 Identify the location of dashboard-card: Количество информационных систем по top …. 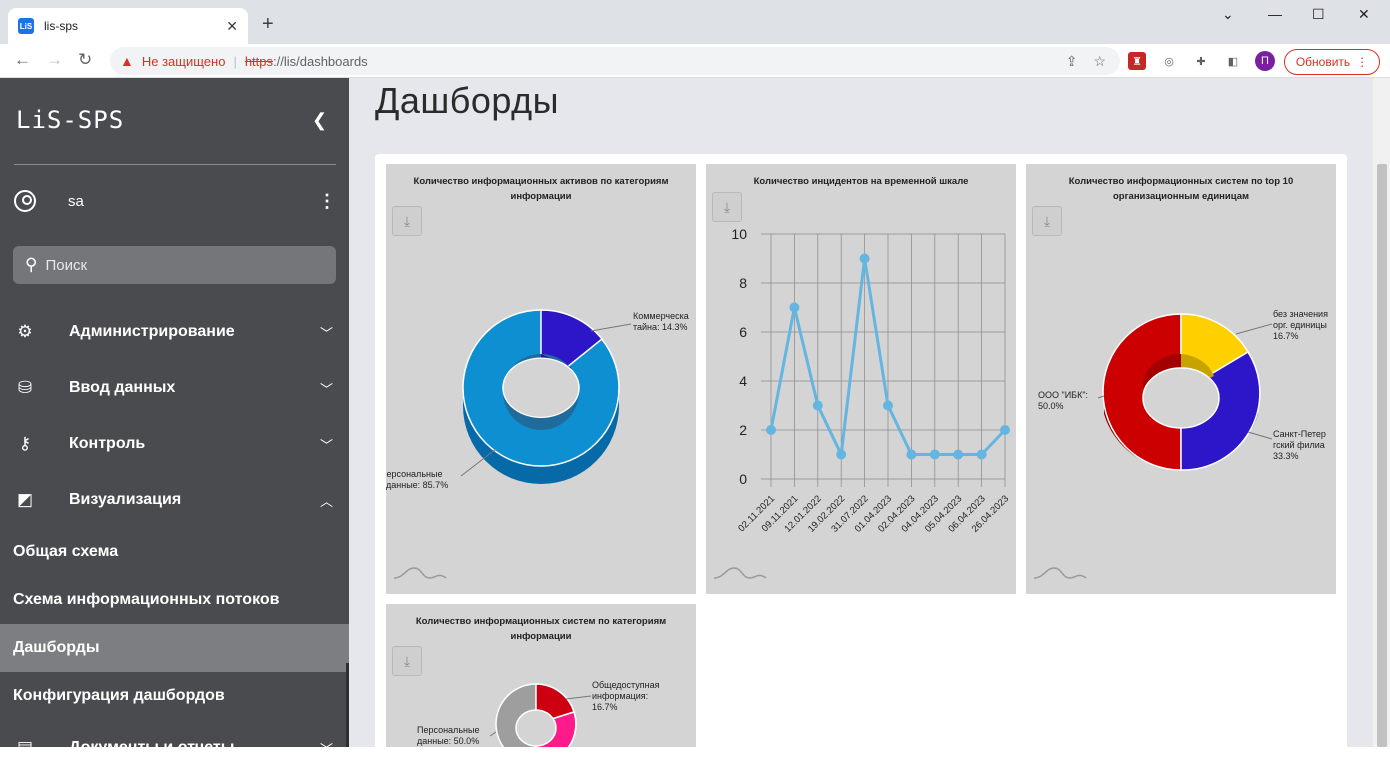
(1181, 379).